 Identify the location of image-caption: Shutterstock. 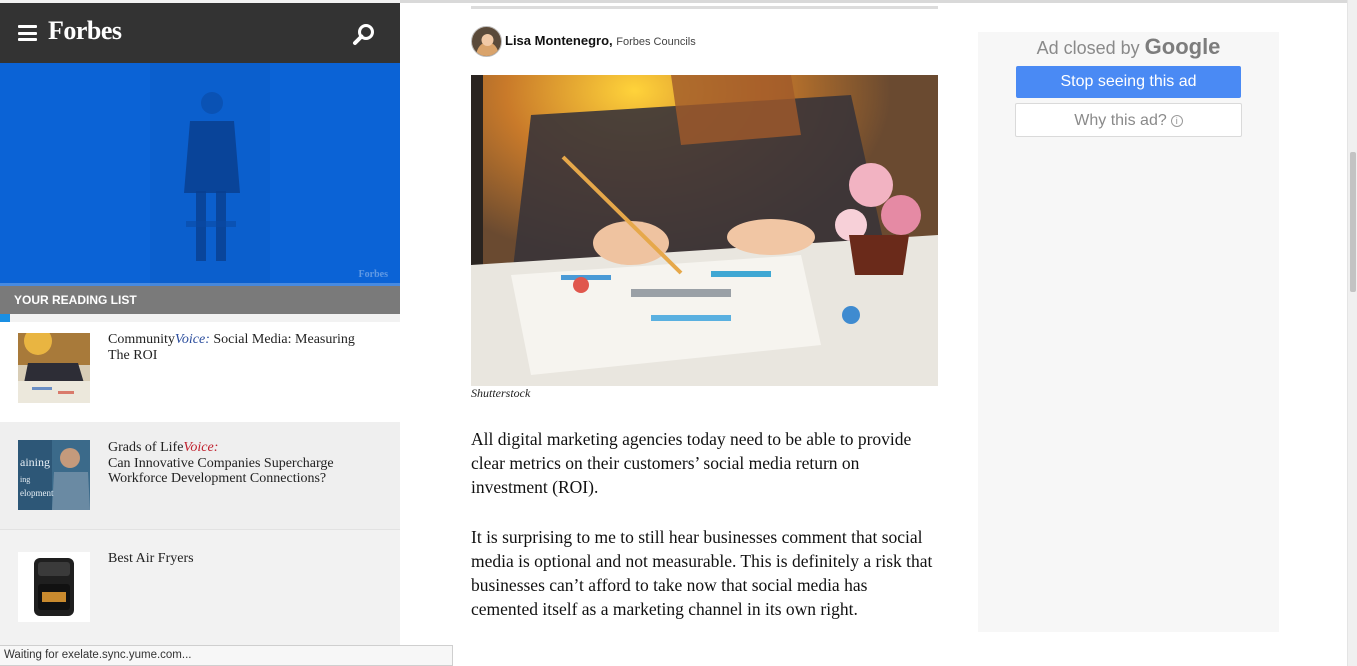
(501, 393).